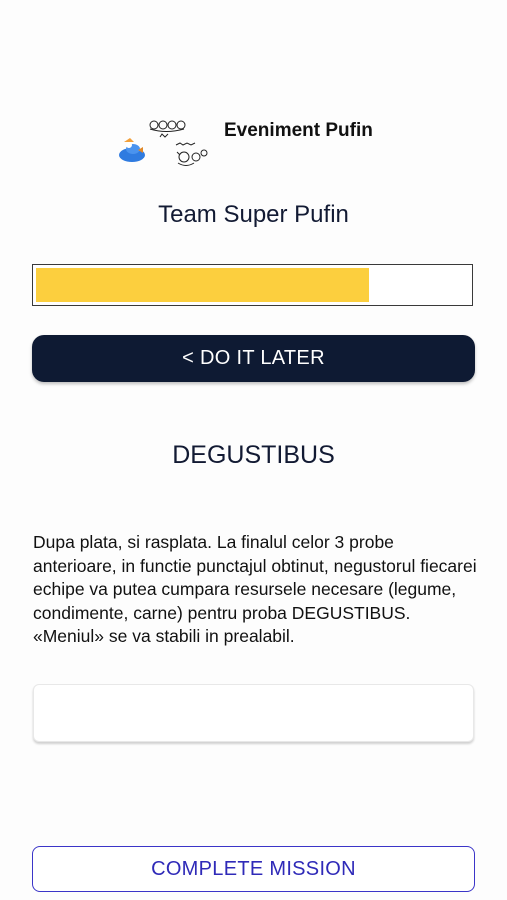 The width and height of the screenshot is (507, 900). Describe the element at coordinates (253, 713) in the screenshot. I see `answer-input` at that location.